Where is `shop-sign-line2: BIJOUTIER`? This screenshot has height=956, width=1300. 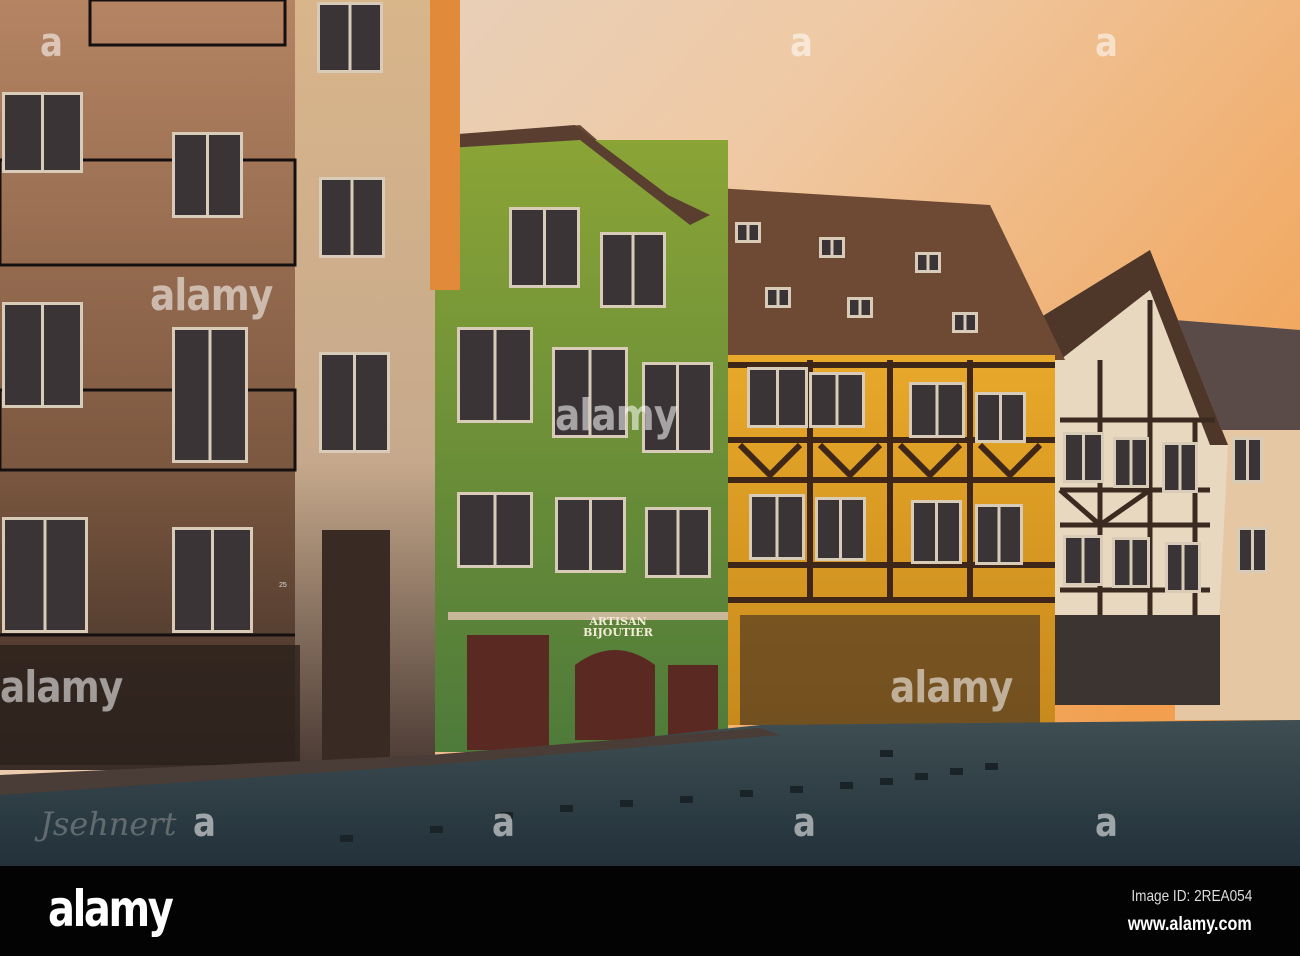
shop-sign-line2: BIJOUTIER is located at coordinates (618, 632).